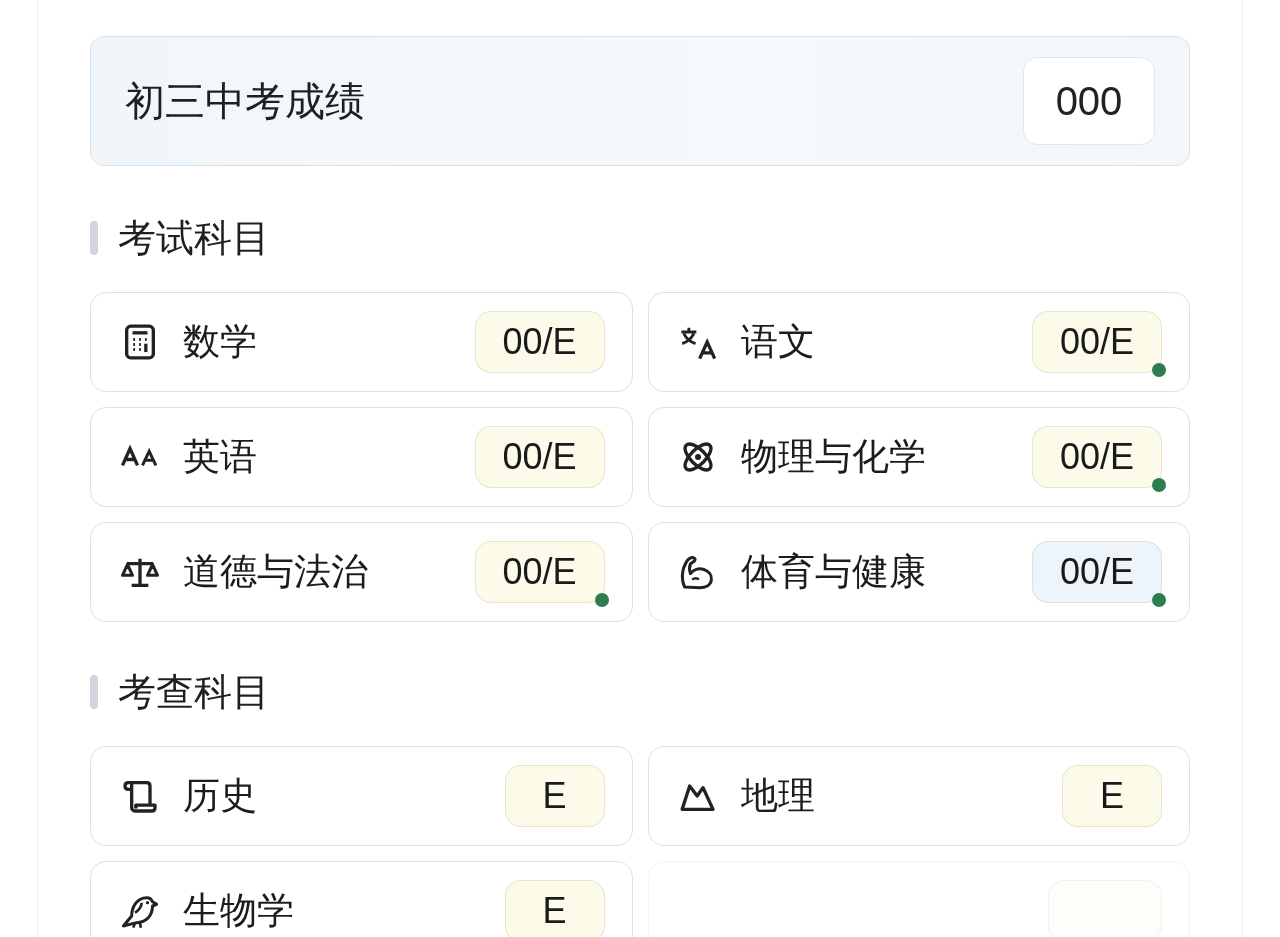 Image resolution: width=1280 pixels, height=937 pixels. I want to click on subject-name: 数学, so click(220, 342).